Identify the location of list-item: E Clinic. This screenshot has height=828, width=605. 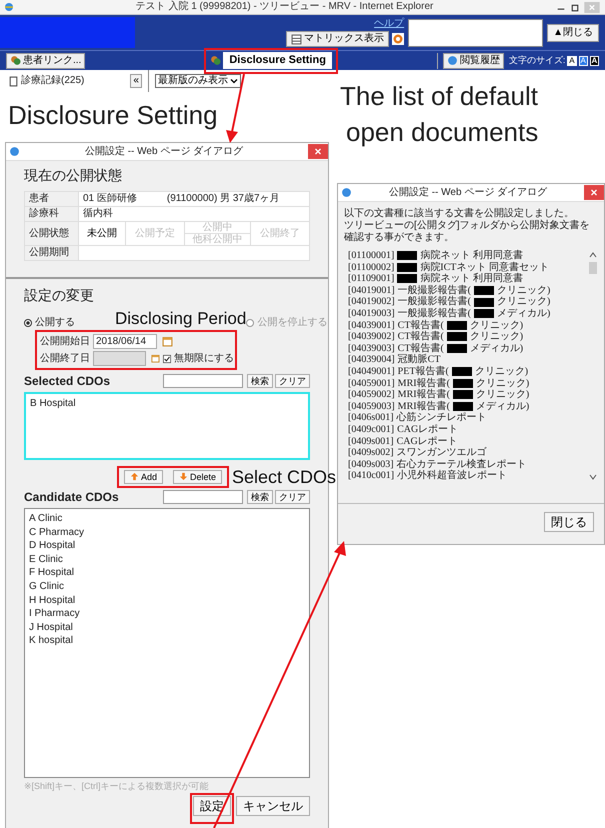
(167, 559).